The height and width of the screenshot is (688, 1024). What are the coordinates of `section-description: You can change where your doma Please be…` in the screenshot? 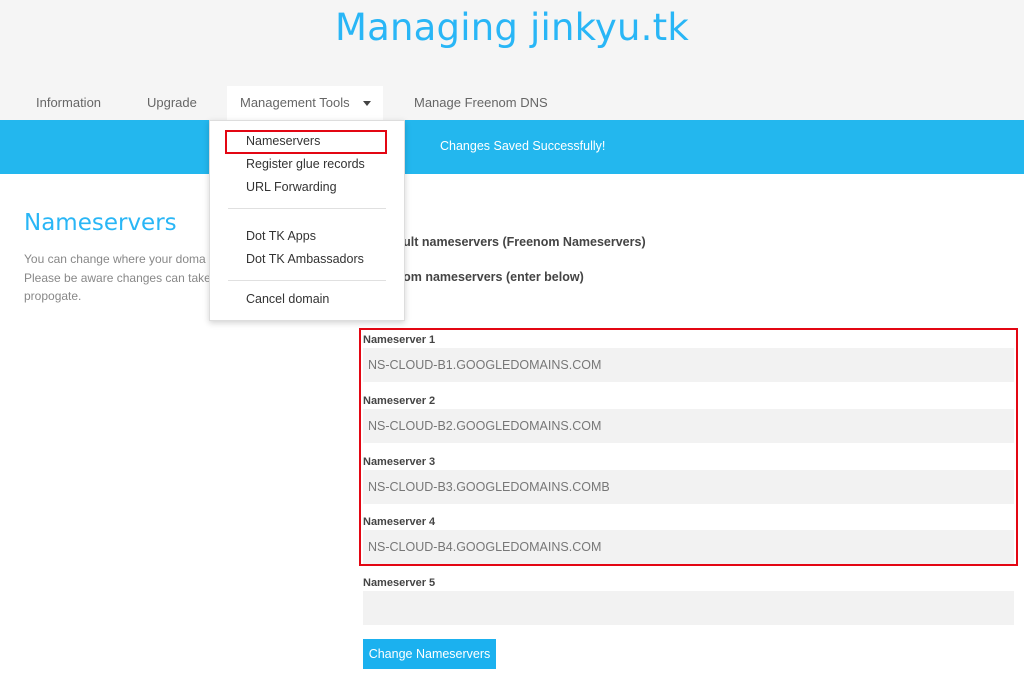 It's located at (124, 278).